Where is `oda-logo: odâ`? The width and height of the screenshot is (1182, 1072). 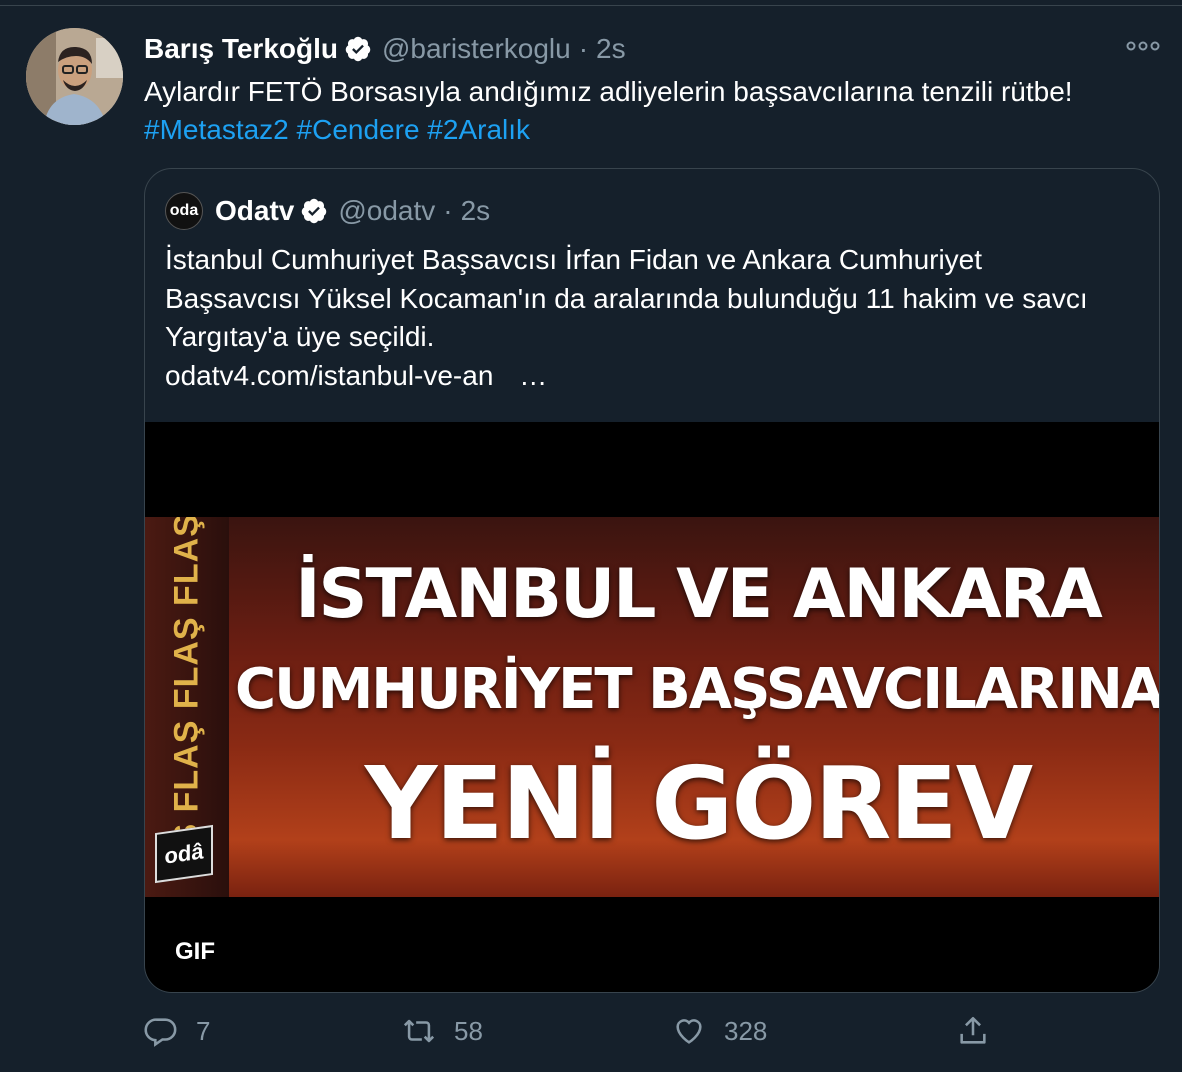 oda-logo: odâ is located at coordinates (184, 854).